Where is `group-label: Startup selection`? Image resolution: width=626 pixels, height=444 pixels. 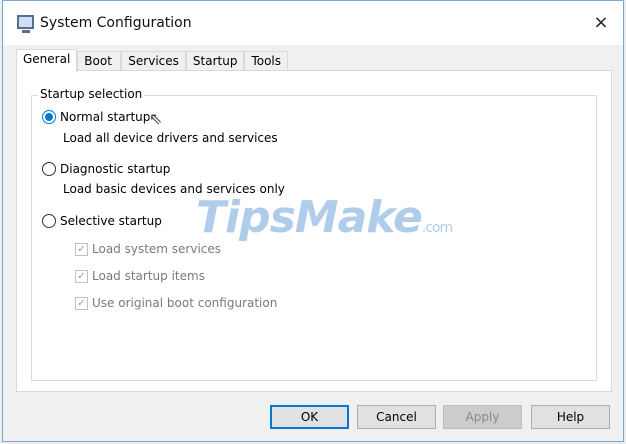
group-label: Startup selection is located at coordinates (91, 94).